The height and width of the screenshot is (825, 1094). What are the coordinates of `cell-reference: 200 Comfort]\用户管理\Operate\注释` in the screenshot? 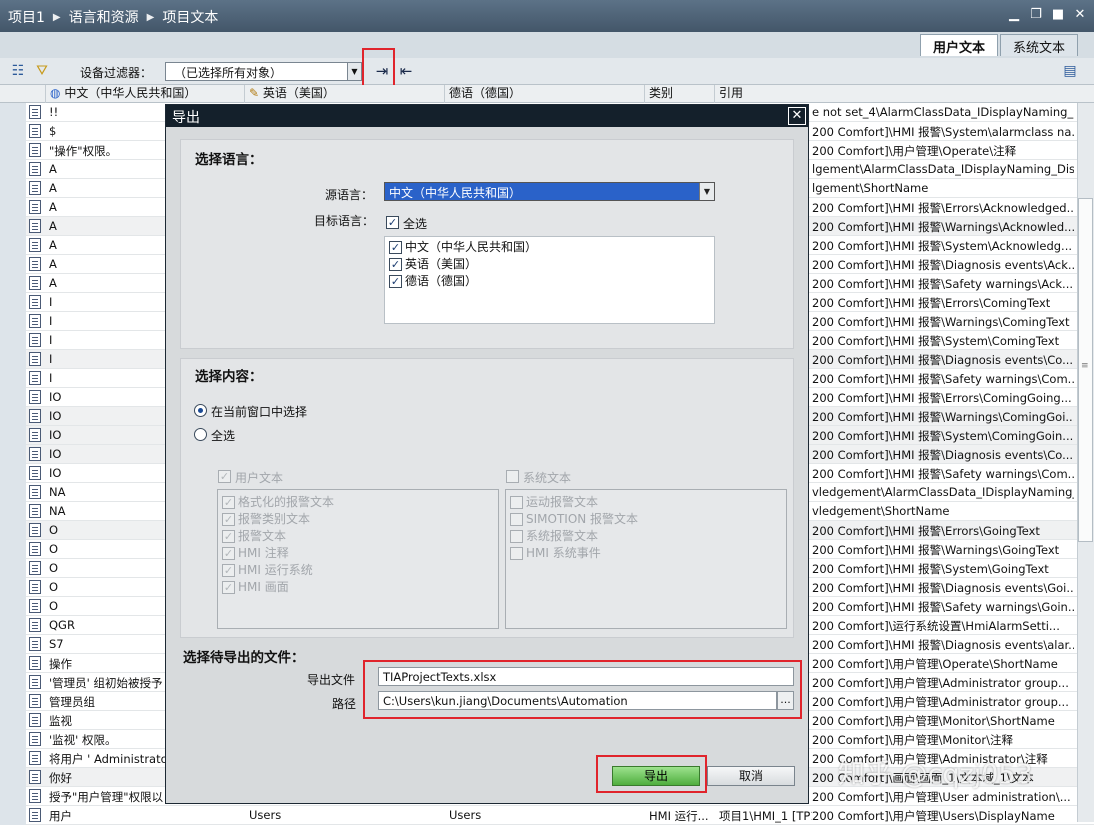 It's located at (943, 151).